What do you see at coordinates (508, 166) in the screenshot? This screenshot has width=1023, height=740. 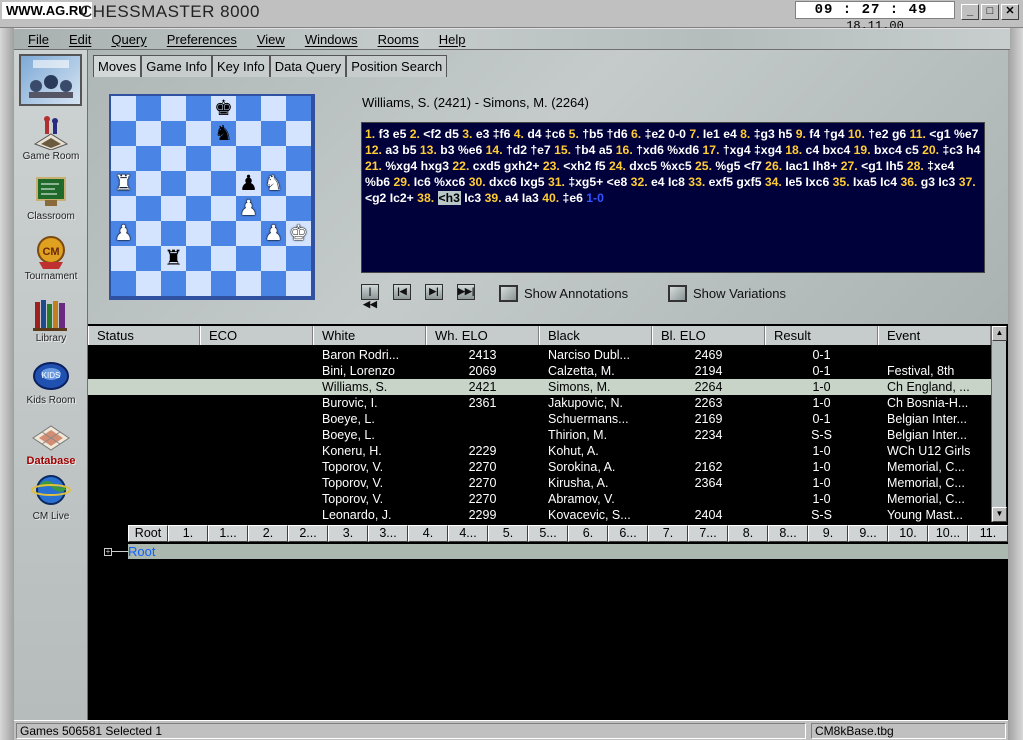 I see `move-text: cxd5 gxh2+` at bounding box center [508, 166].